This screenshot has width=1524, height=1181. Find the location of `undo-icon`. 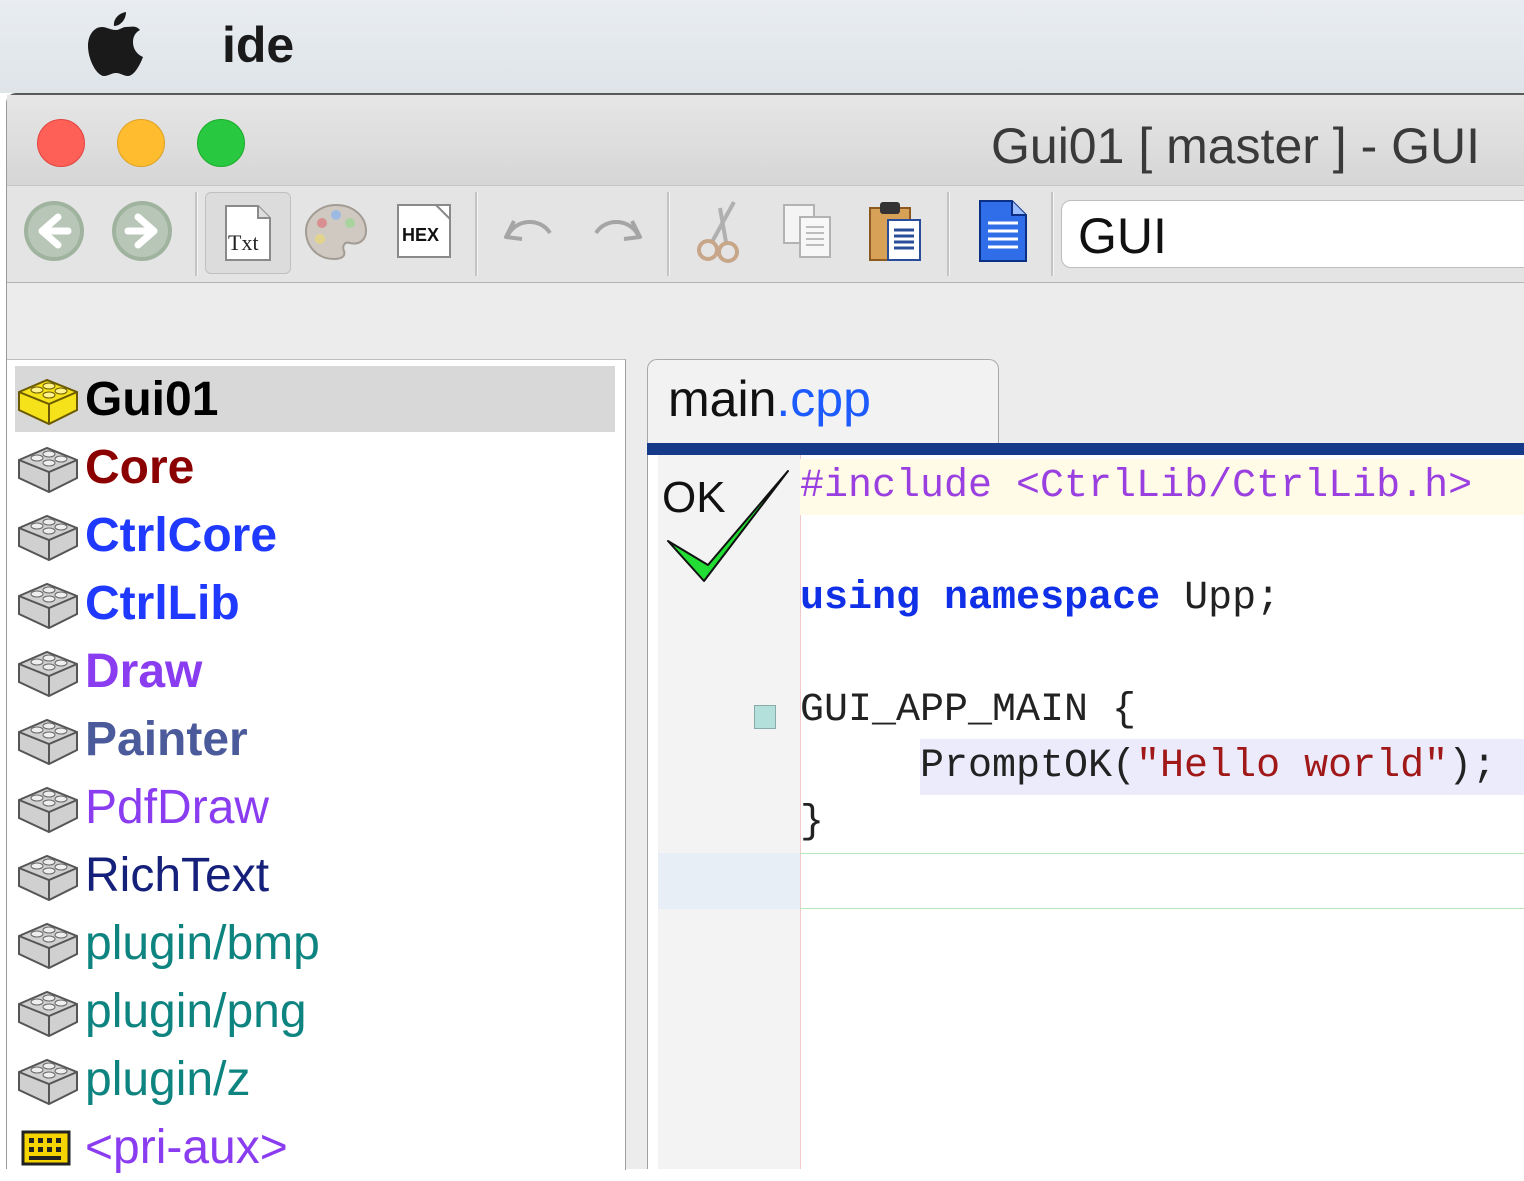

undo-icon is located at coordinates (528, 230).